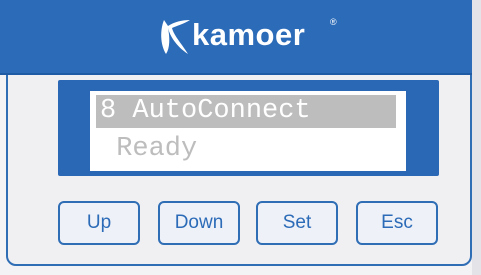 The image size is (481, 275). What do you see at coordinates (99, 223) in the screenshot?
I see `up-button: Up` at bounding box center [99, 223].